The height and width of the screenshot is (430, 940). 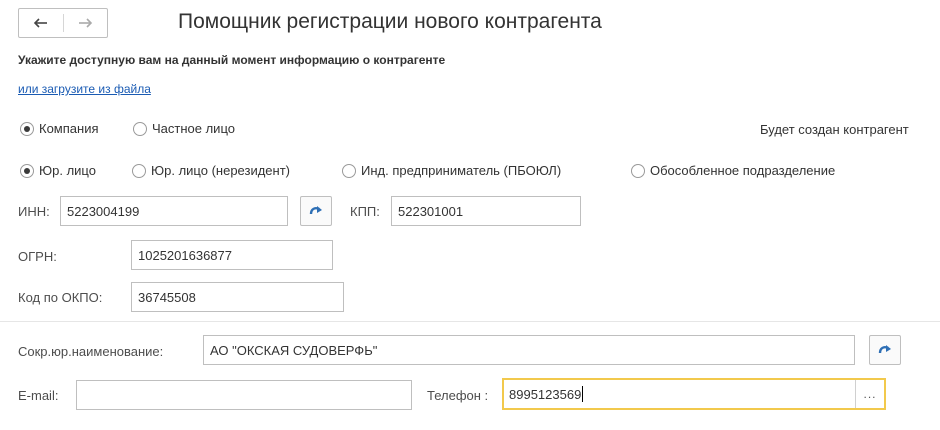 I want to click on result-note: Будет создан контрагент, so click(x=834, y=129).